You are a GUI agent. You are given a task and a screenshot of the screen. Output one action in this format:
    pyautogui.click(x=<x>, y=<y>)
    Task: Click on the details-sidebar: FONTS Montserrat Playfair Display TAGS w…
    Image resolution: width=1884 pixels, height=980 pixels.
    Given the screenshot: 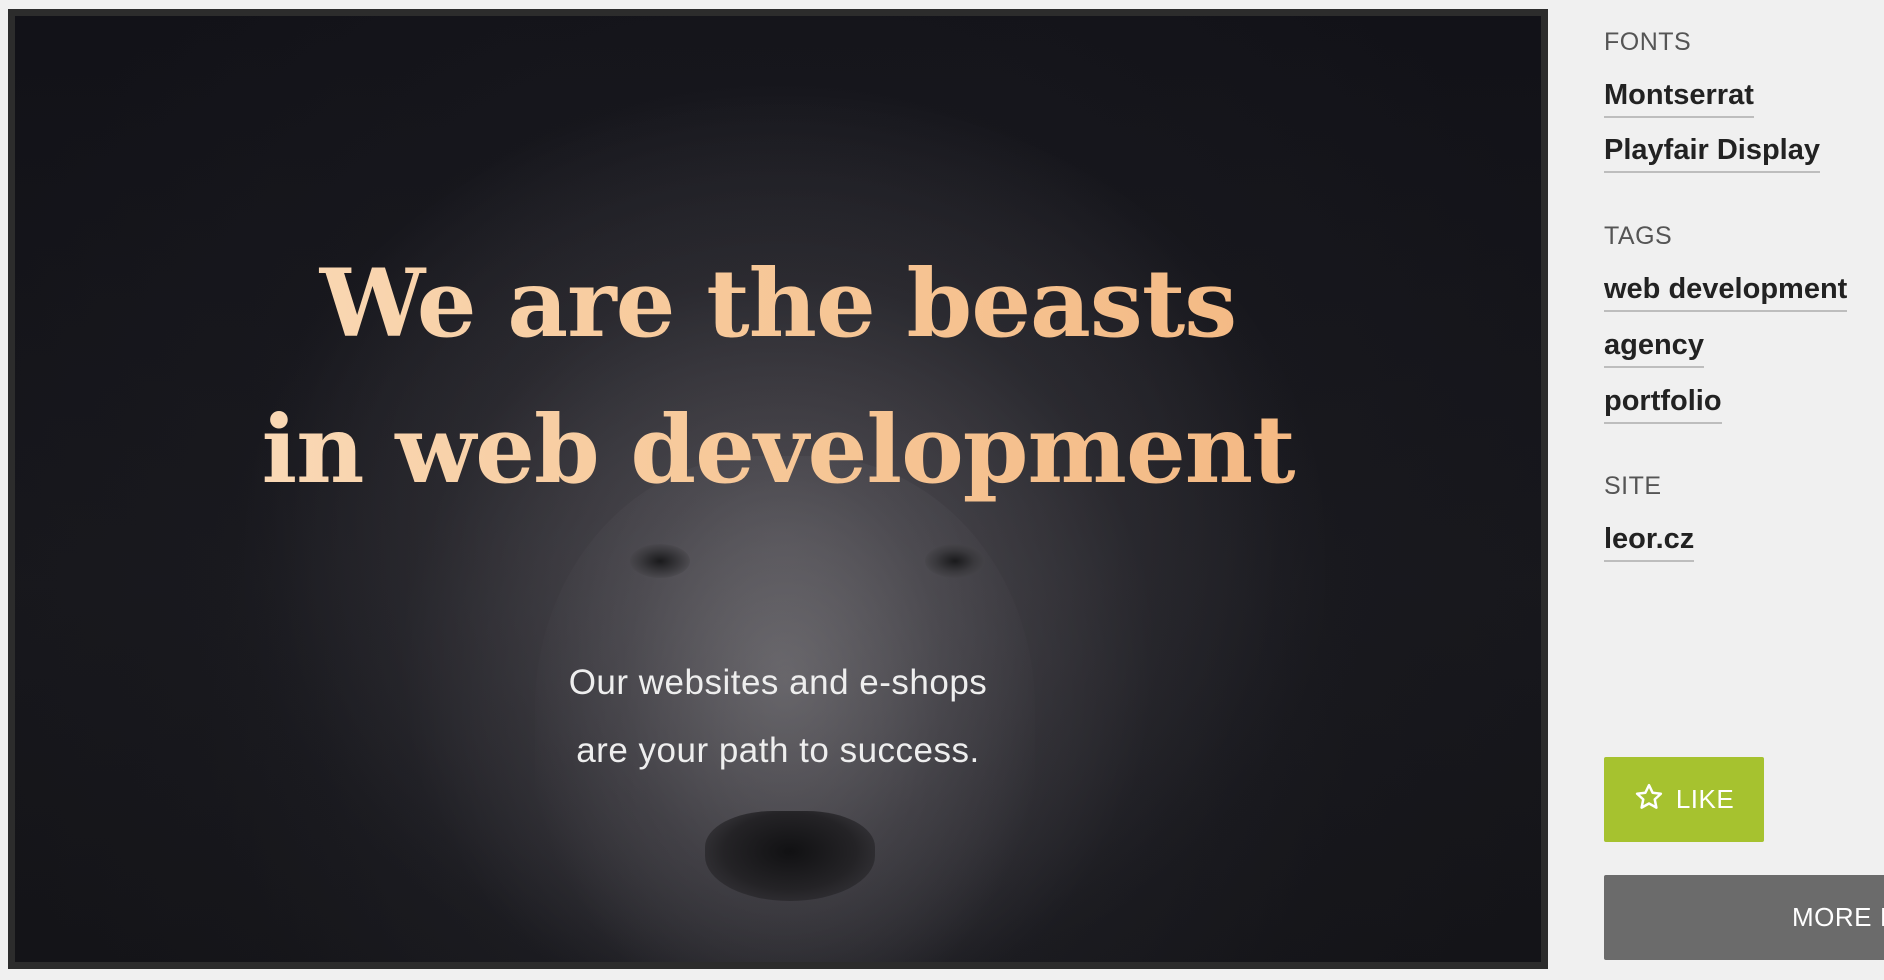 What is the action you would take?
    pyautogui.click(x=1744, y=490)
    